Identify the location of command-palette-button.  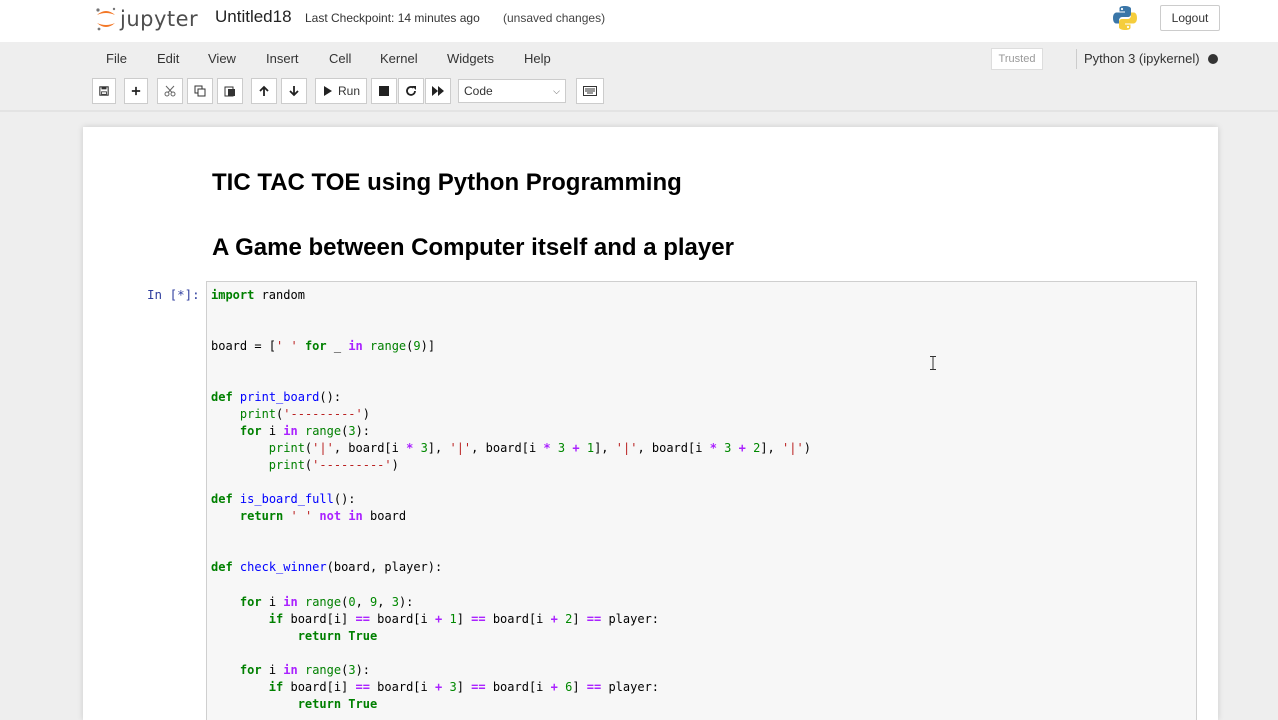
(590, 91).